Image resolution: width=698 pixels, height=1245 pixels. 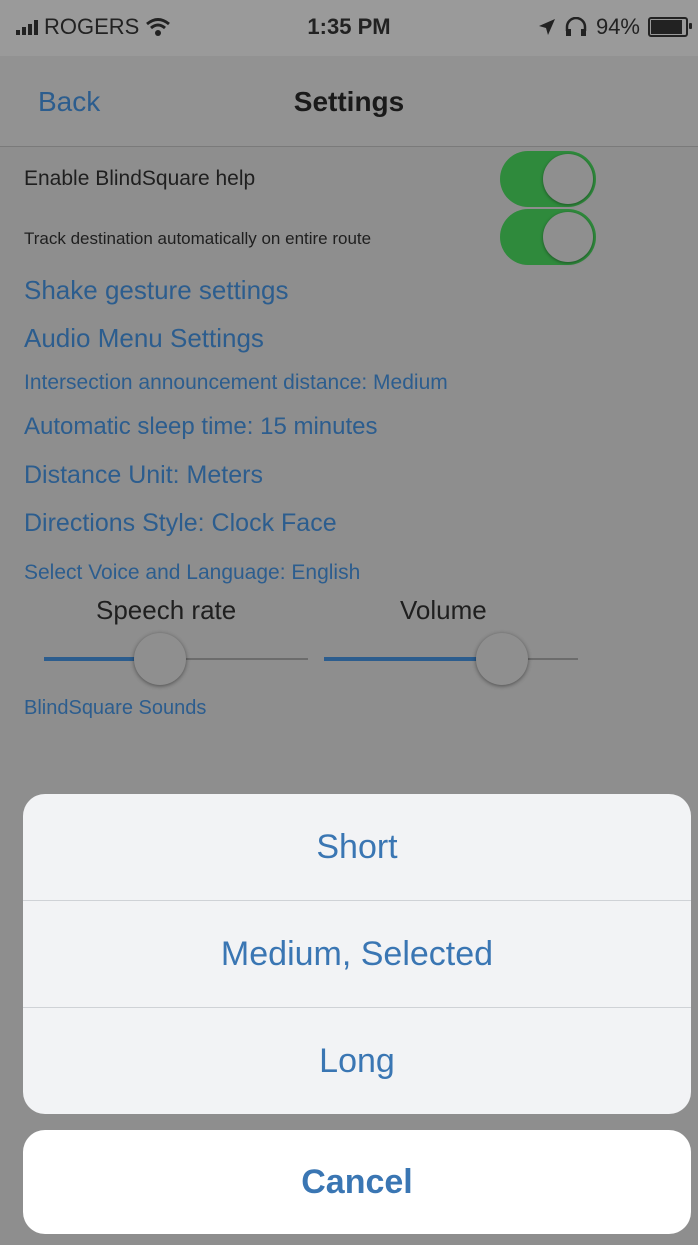 I want to click on speech-rate-slider, so click(x=176, y=659).